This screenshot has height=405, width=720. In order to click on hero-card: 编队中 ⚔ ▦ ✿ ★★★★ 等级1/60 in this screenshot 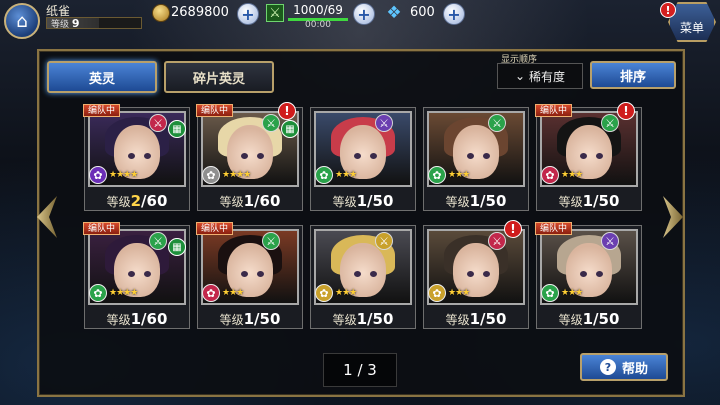, I will do `click(136, 275)`.